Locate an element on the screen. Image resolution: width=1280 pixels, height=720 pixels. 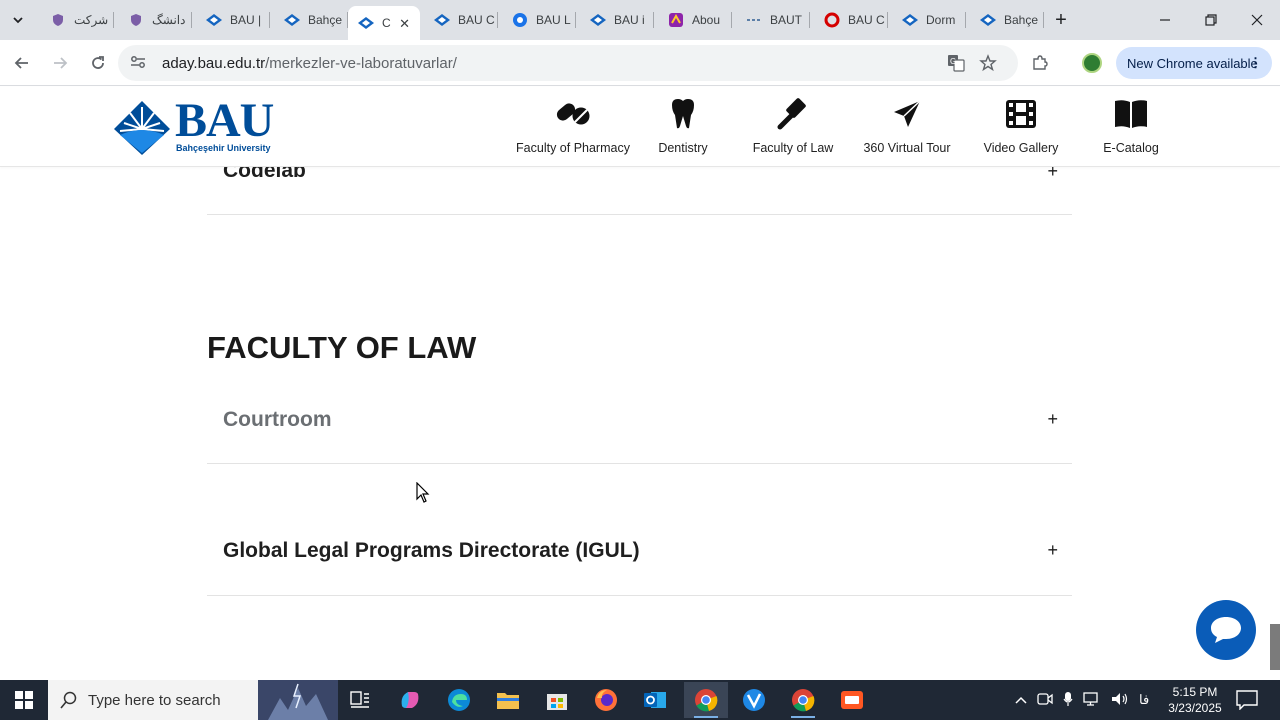
accordion-title: Codelab is located at coordinates (264, 174).